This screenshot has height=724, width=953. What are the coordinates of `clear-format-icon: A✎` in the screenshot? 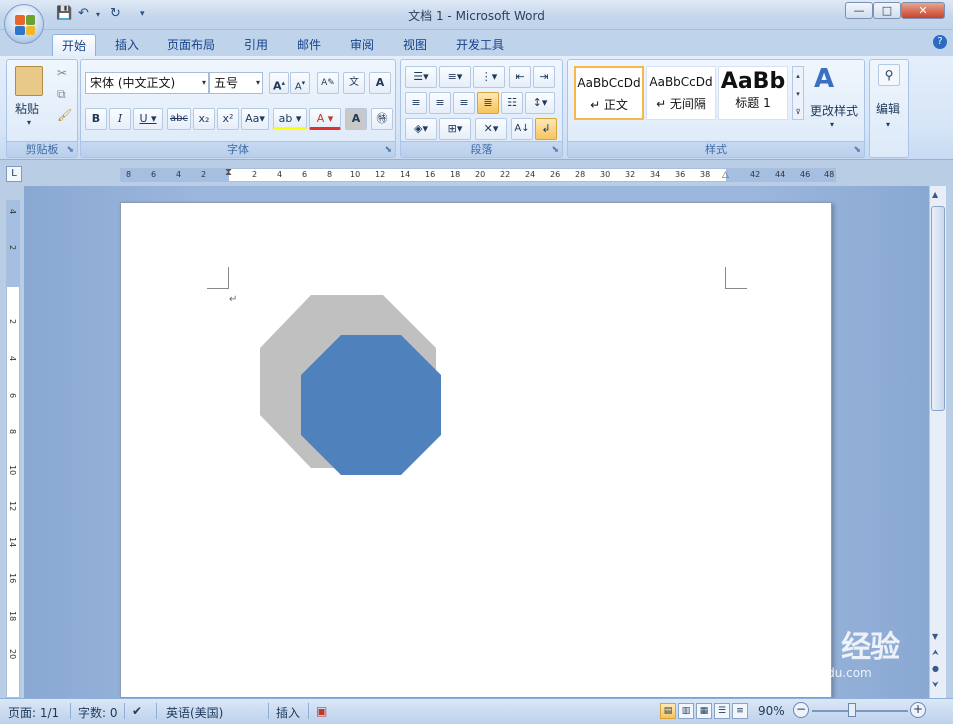 It's located at (328, 83).